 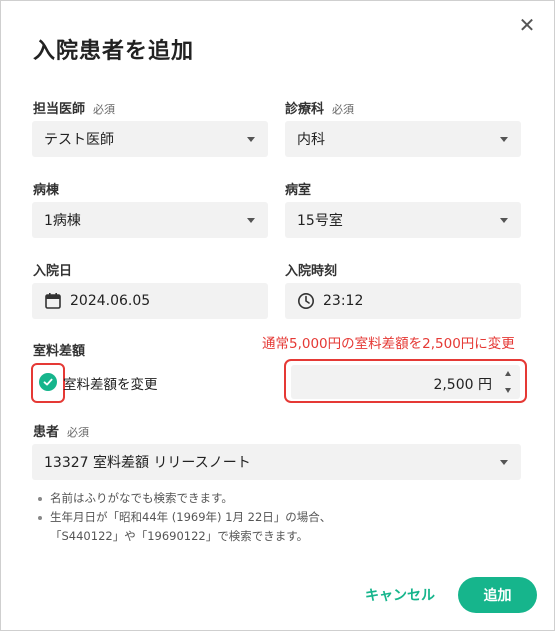 I want to click on admission-date-value: 2024.06.05, so click(x=110, y=301).